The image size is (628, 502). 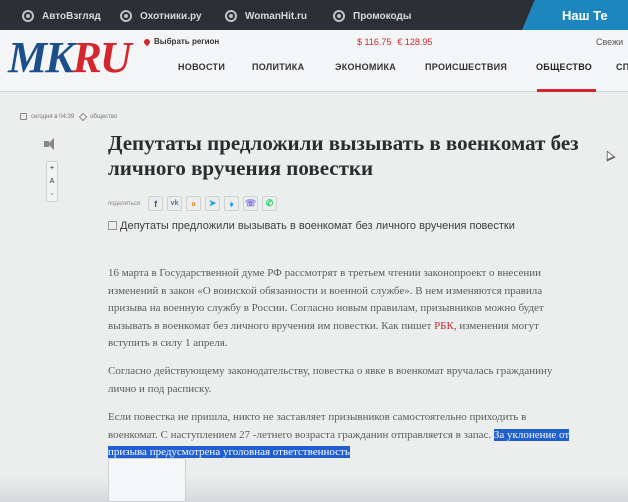 What do you see at coordinates (622, 67) in the screenshot?
I see `nav-item-sp: СП` at bounding box center [622, 67].